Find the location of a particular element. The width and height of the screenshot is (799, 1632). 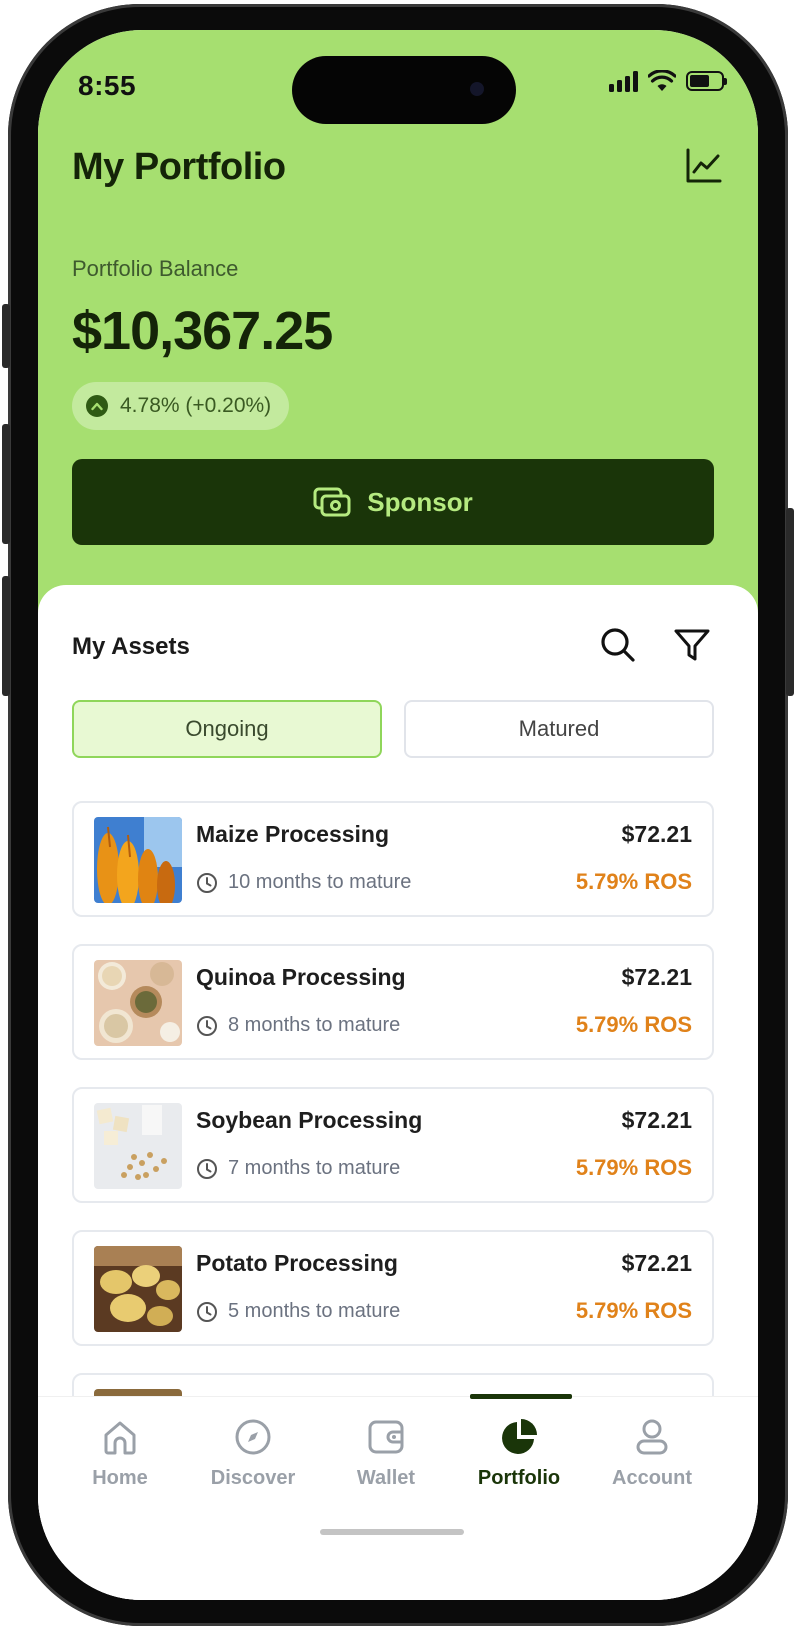

asset-name: Potato Processing is located at coordinates (297, 1263).